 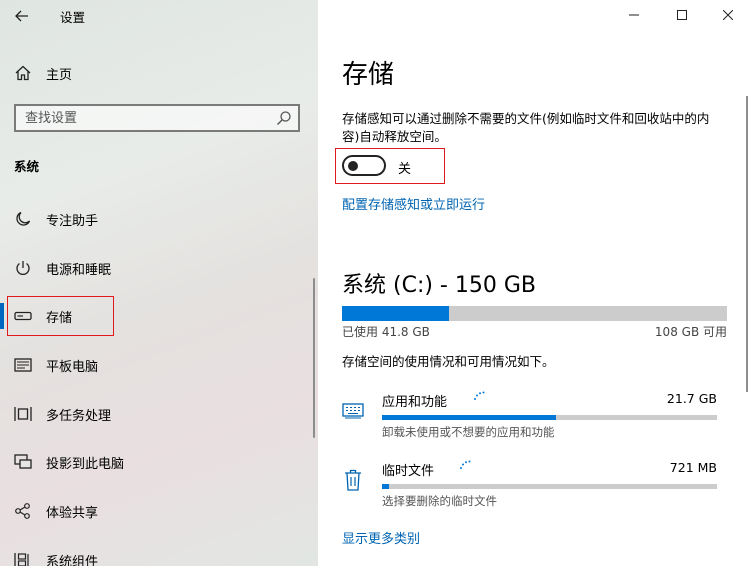 I want to click on category-apps-features: 应用和功能 21.7 GB 卸载未使用或不想要的应用和功能, so click(x=534, y=422).